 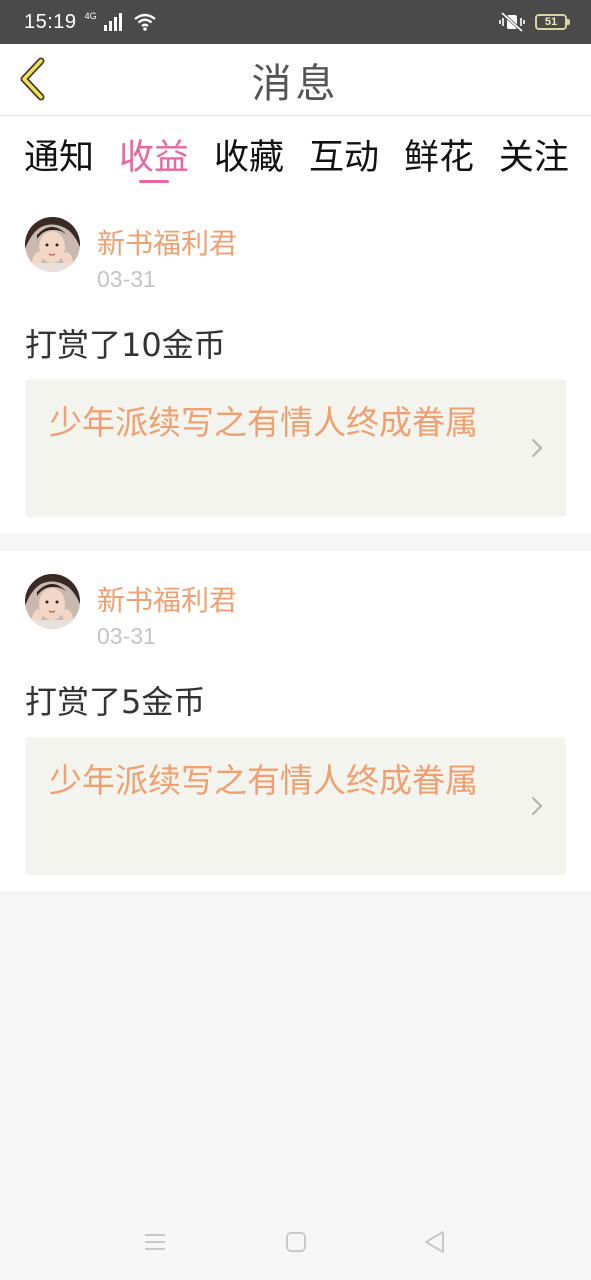 What do you see at coordinates (50, 21) in the screenshot?
I see `status-time: 15:19` at bounding box center [50, 21].